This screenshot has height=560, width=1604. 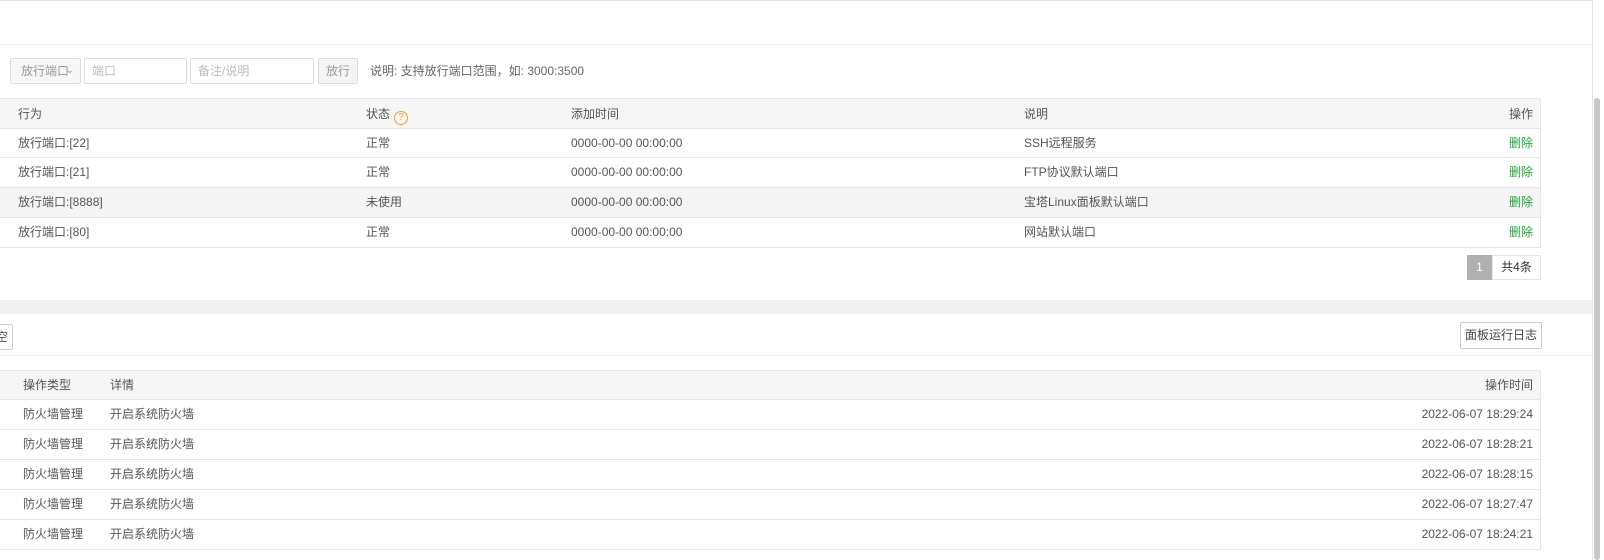 What do you see at coordinates (54, 172) in the screenshot?
I see `rule-action: 放行端口:[21]` at bounding box center [54, 172].